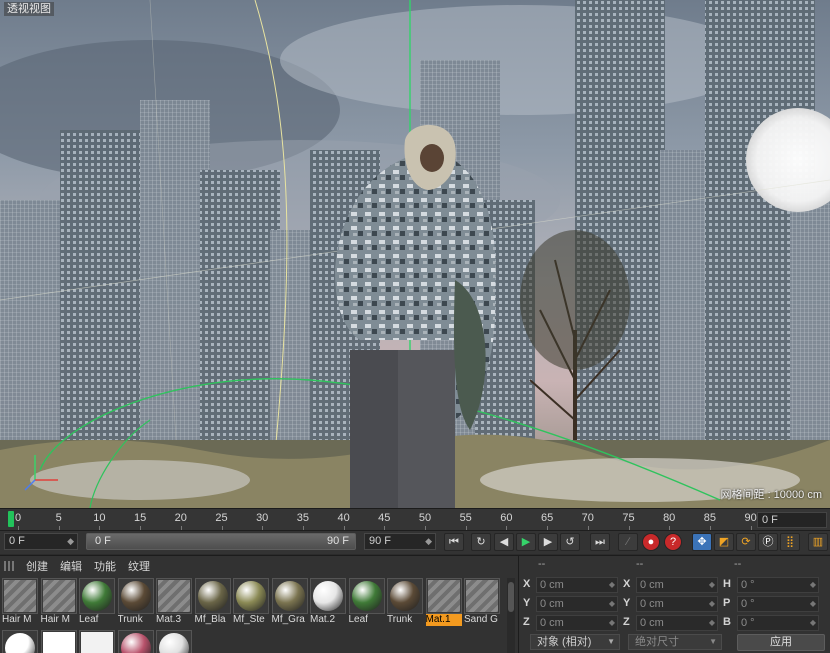 The height and width of the screenshot is (653, 830). Describe the element at coordinates (628, 542) in the screenshot. I see `keyframe-lock-icon: ∕` at that location.